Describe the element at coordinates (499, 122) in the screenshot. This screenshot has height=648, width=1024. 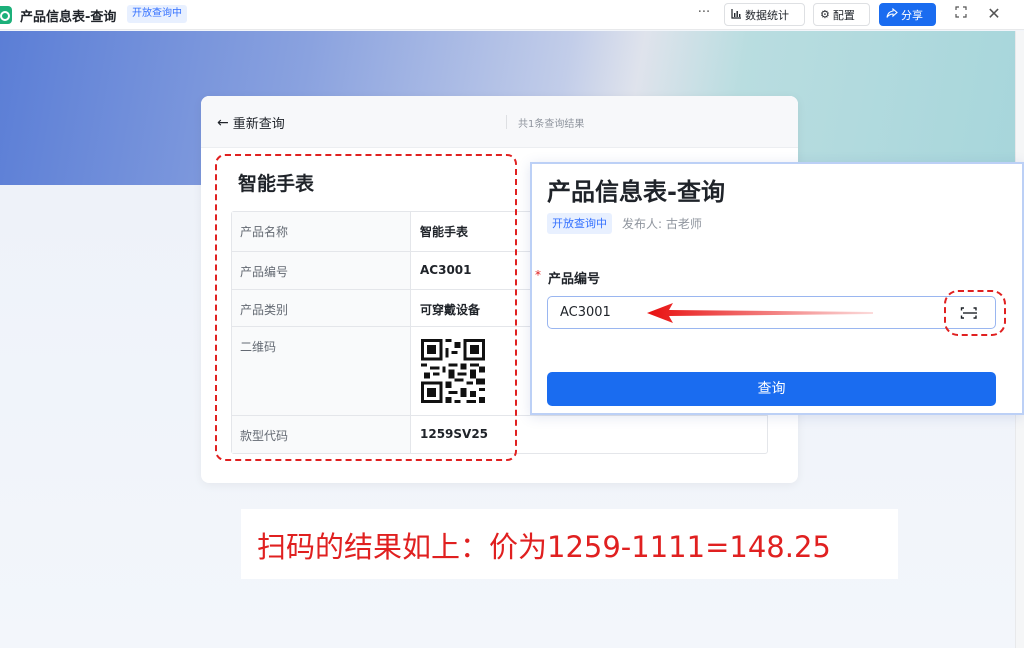
I see `result-card-header: ← 重新查询 共1条查询结果` at that location.